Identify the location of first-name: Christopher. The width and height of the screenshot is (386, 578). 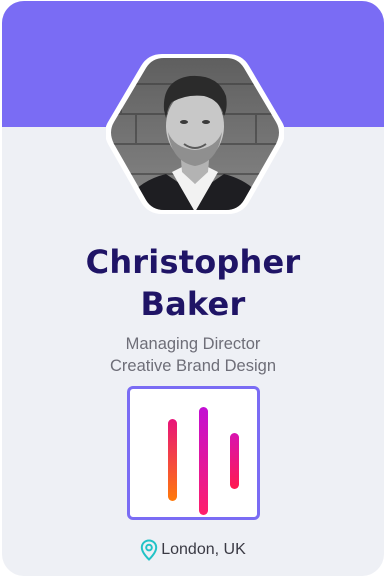
(193, 262).